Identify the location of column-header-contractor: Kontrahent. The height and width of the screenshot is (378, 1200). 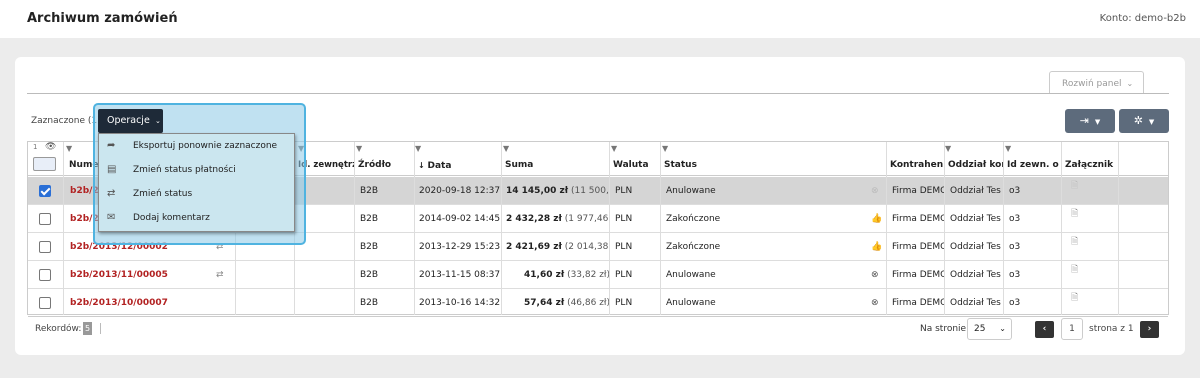
(916, 165).